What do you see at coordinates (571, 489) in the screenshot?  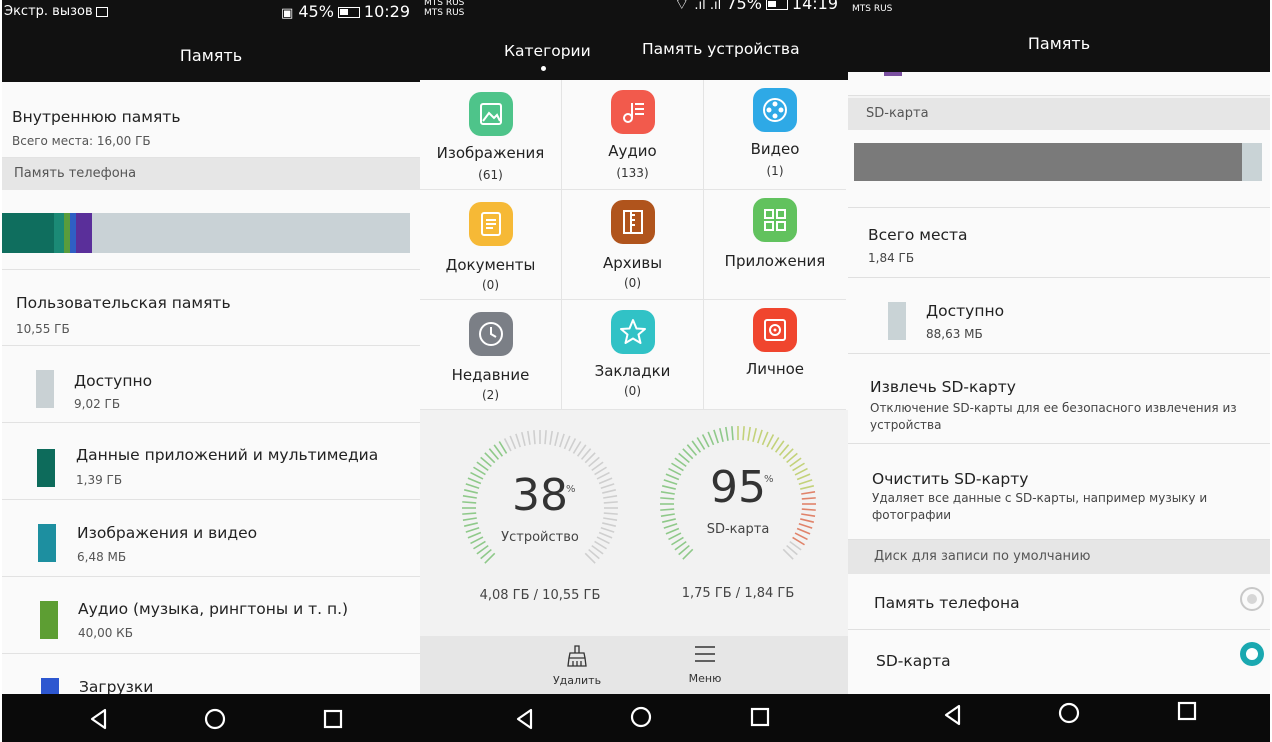 I see `device-gauge-unit: %` at bounding box center [571, 489].